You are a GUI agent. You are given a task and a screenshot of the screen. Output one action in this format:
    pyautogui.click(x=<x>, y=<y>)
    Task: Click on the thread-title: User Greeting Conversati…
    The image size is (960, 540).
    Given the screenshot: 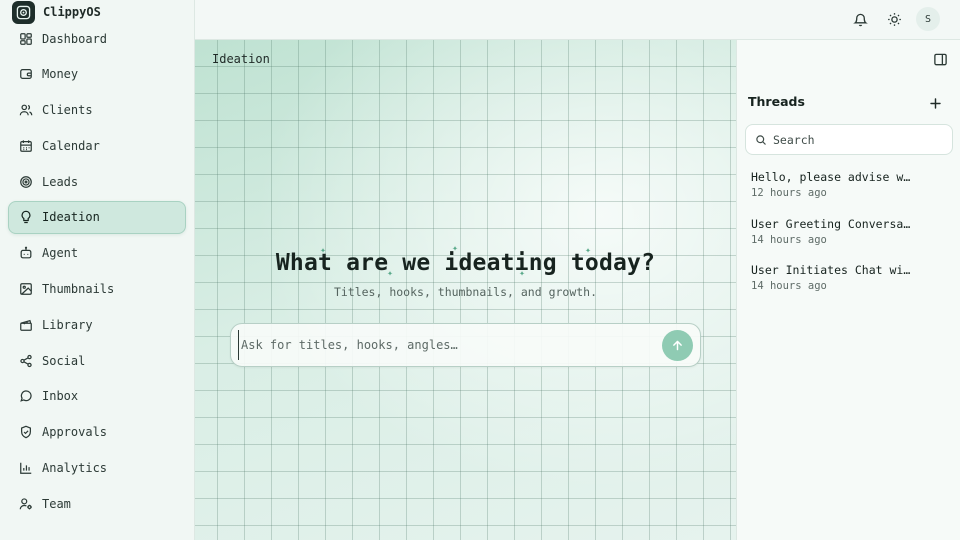 What is the action you would take?
    pyautogui.click(x=833, y=223)
    